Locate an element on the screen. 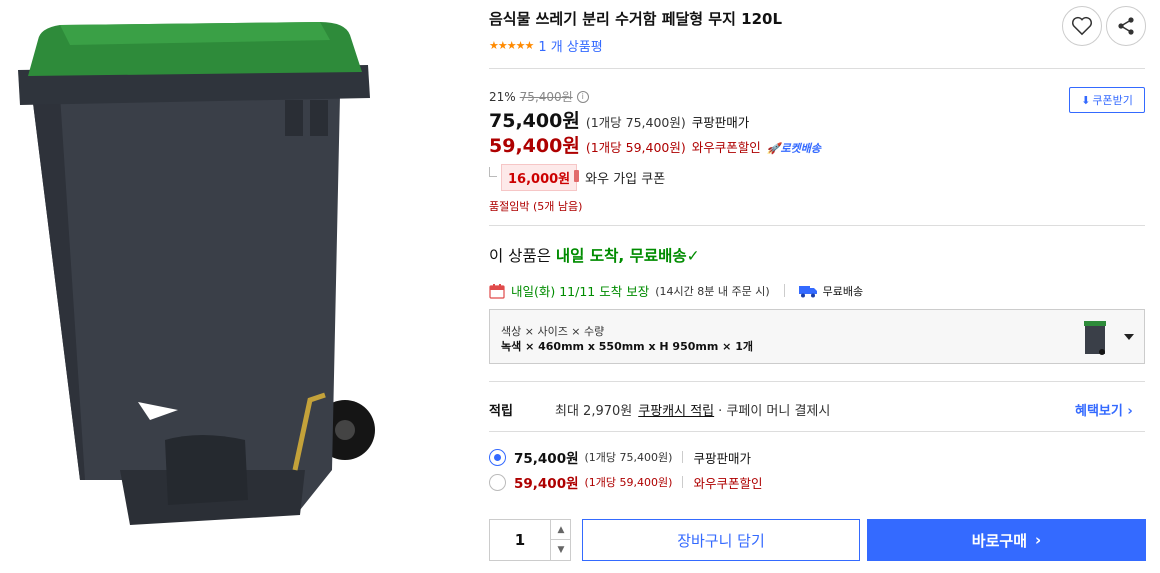 The height and width of the screenshot is (573, 1160). rocket-label: 로켓배송 is located at coordinates (800, 148).